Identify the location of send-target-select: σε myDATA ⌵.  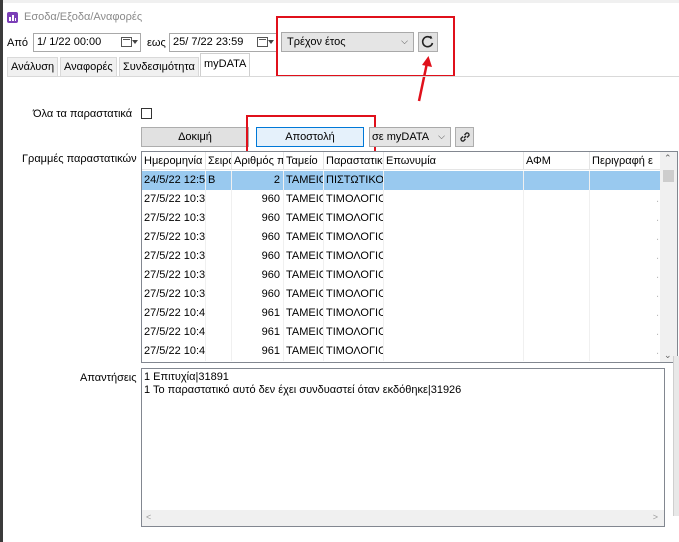
(410, 137).